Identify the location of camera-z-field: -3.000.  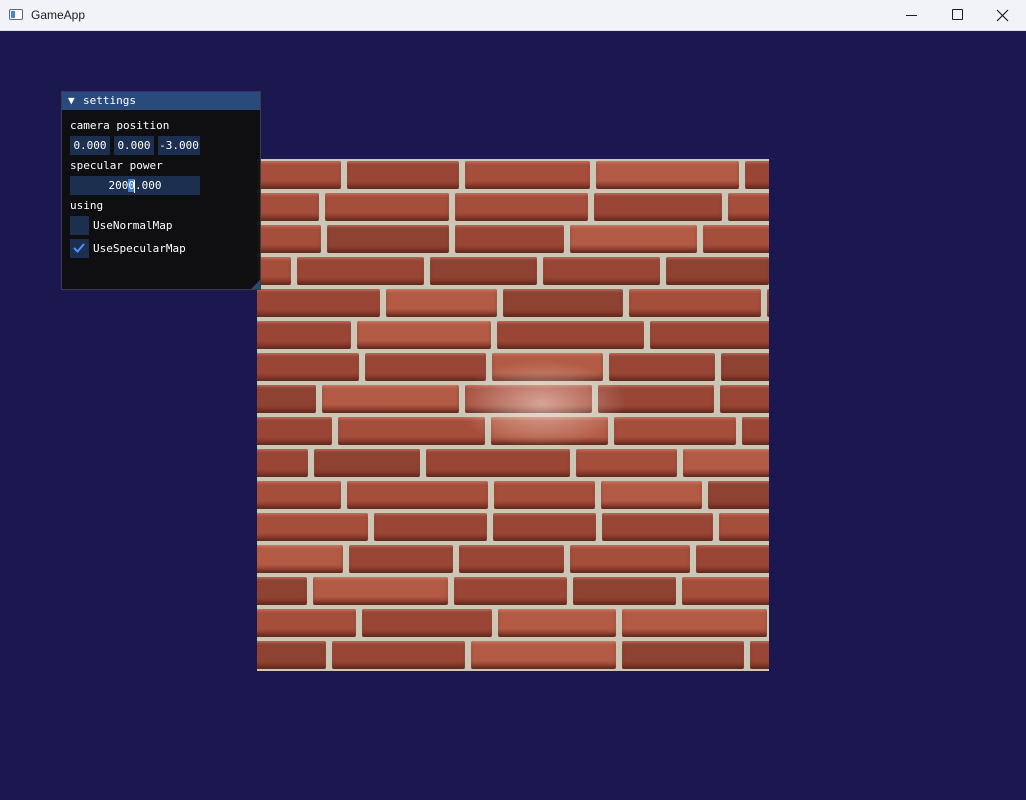
(179, 145).